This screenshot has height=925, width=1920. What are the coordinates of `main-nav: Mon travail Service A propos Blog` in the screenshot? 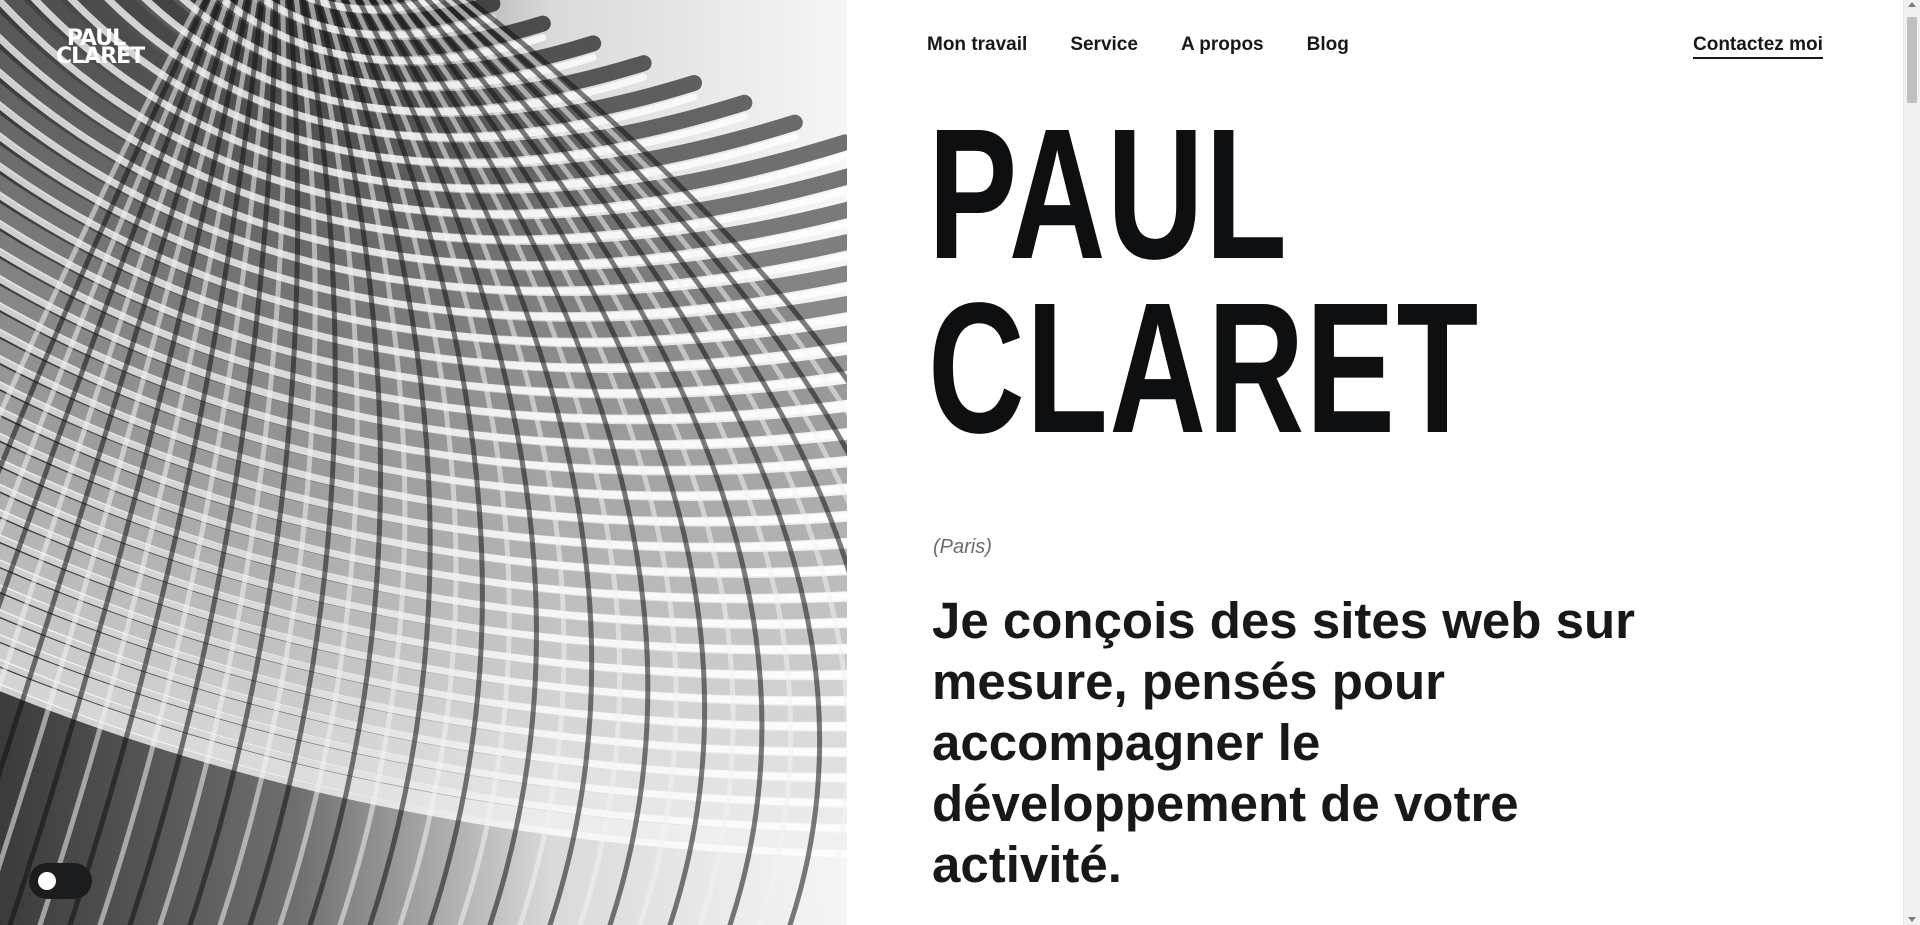 It's located at (1159, 45).